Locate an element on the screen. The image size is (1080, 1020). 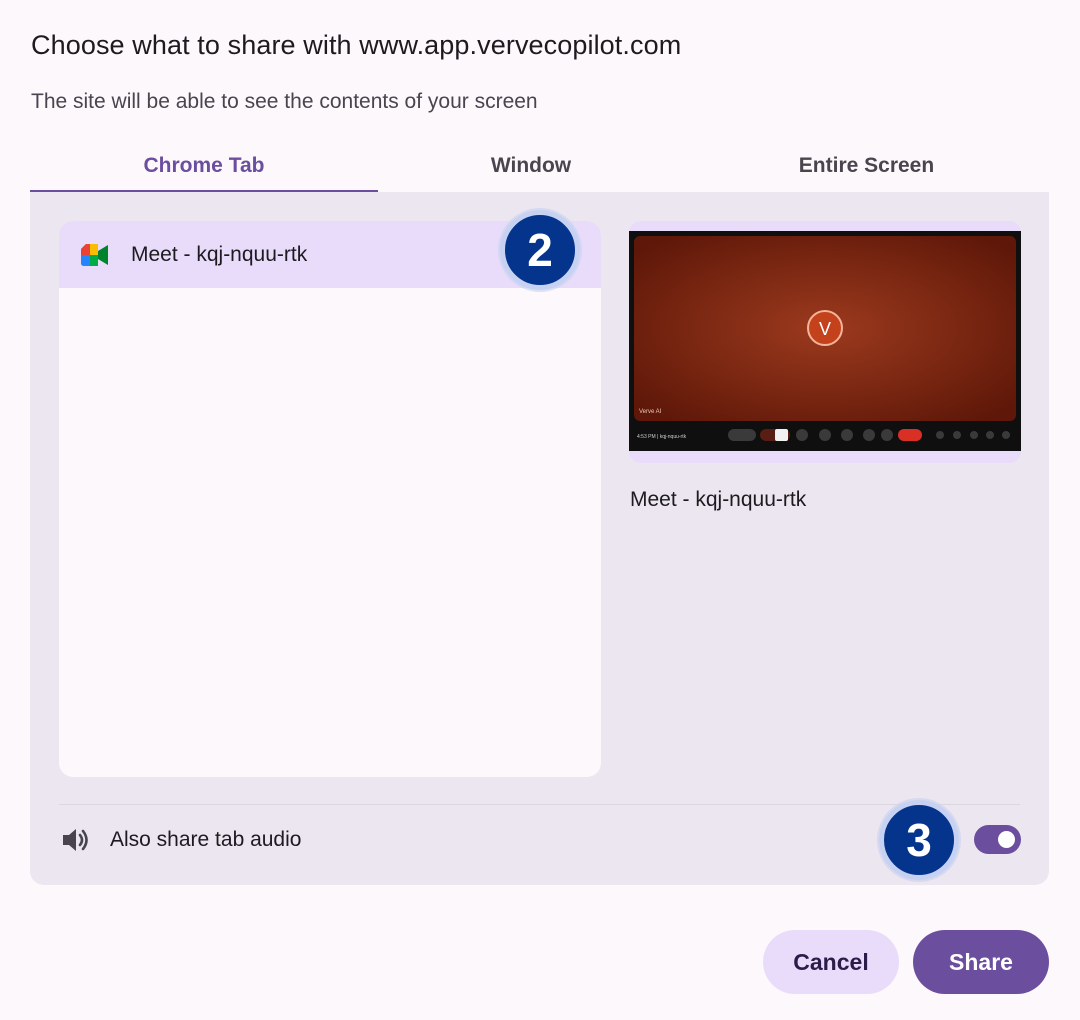
tab-bar: Chrome Tab Window Entire Screen is located at coordinates (539, 166).